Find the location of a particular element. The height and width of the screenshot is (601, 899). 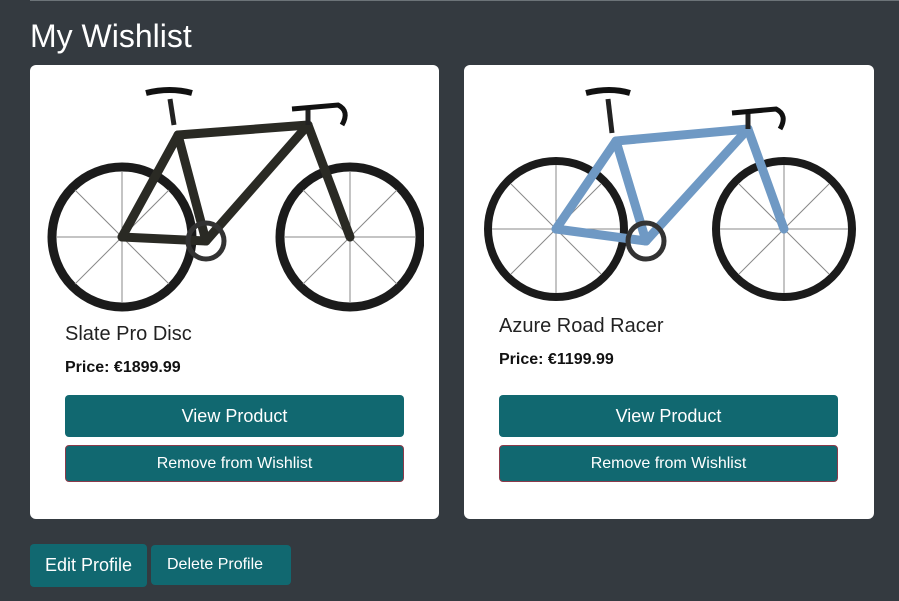

product-price: Price: €1899.99 is located at coordinates (123, 367).